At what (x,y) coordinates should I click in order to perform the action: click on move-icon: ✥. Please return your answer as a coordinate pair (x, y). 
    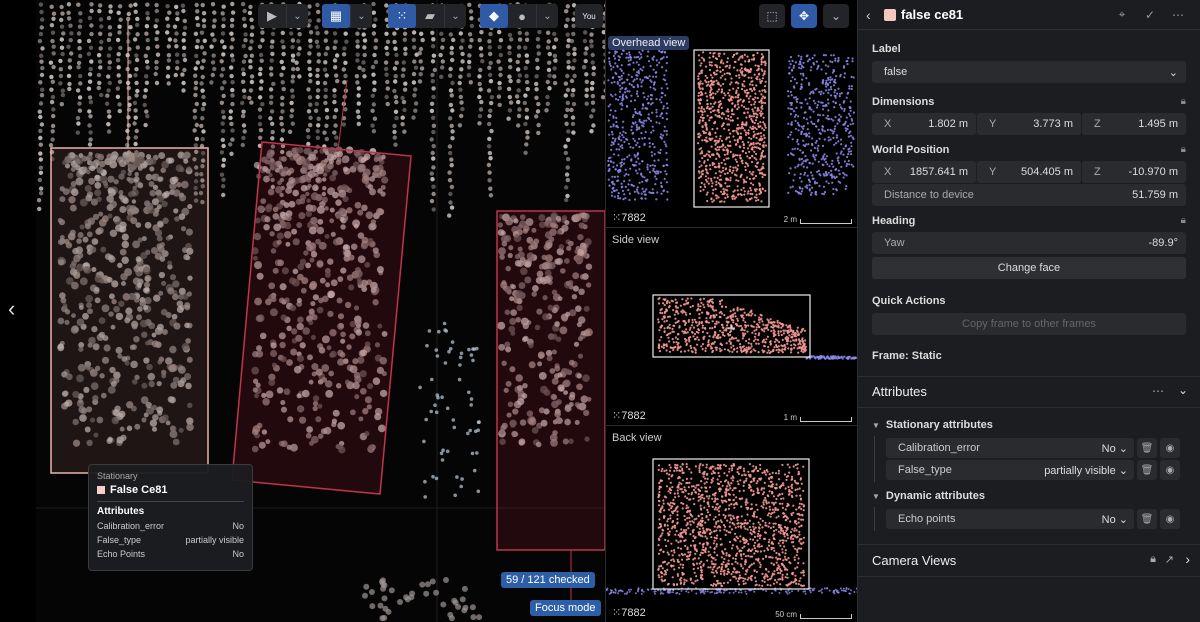
    Looking at the image, I should click on (804, 16).